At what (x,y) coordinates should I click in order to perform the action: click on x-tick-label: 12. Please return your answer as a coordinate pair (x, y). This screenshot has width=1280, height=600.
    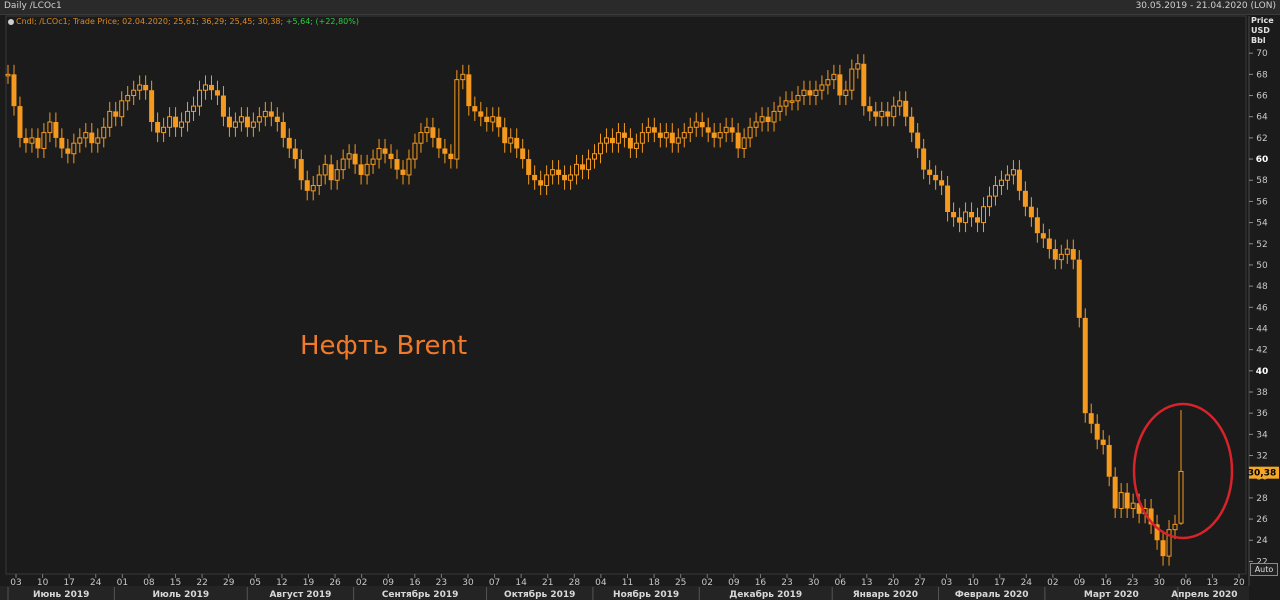
    Looking at the image, I should click on (281, 583).